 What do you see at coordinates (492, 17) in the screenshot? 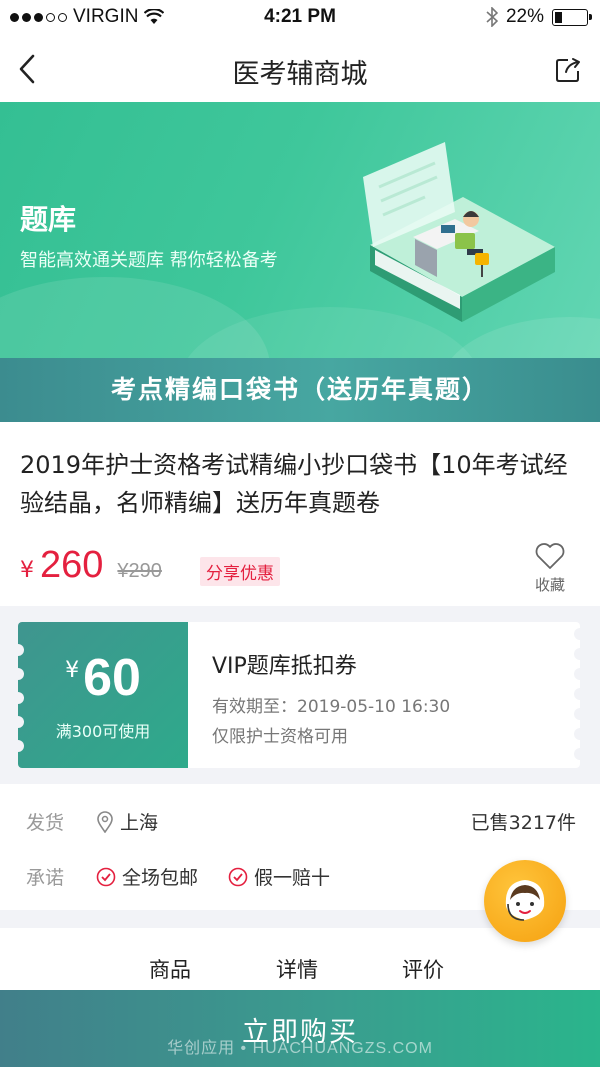
I see `bluetooth-icon` at bounding box center [492, 17].